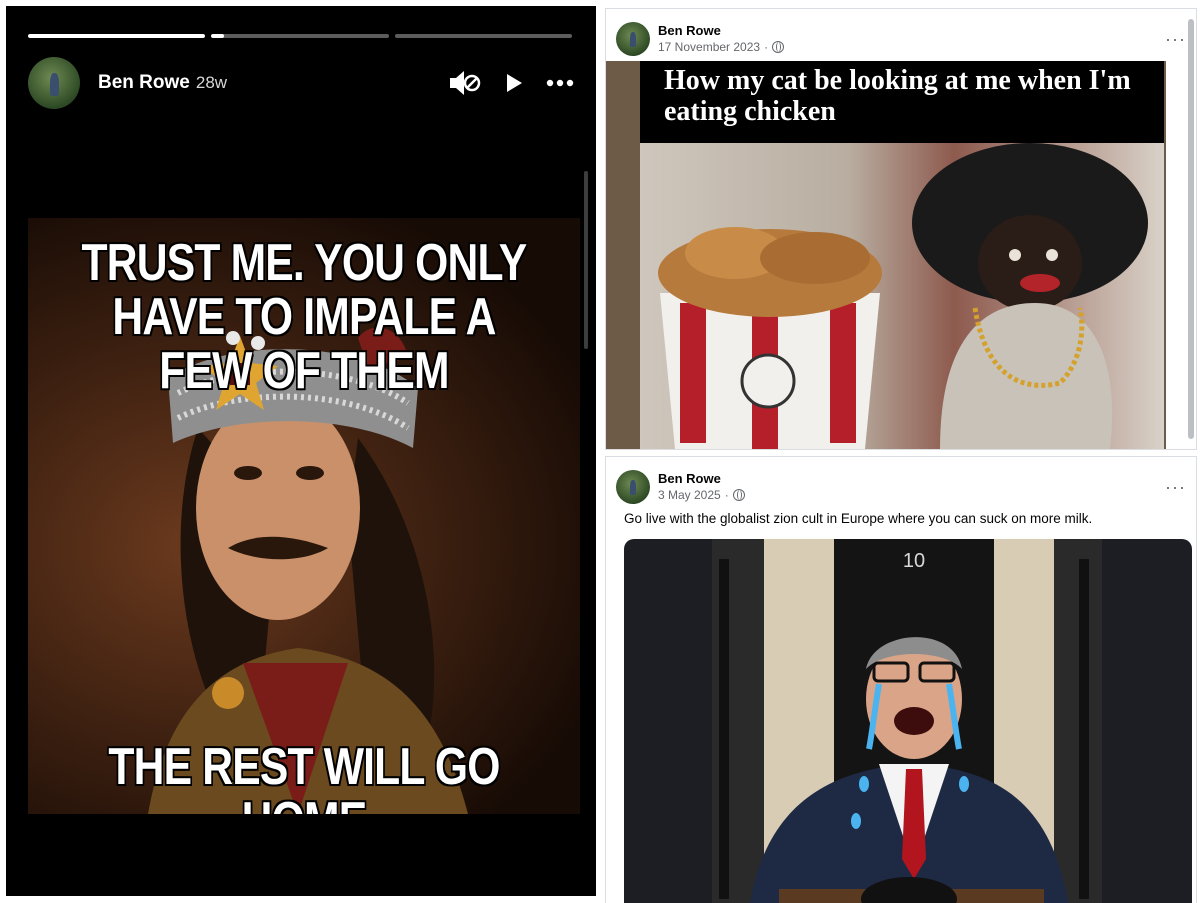  I want to click on post-header: Ben Rowe 3 May 2025 · ···, so click(901, 487).